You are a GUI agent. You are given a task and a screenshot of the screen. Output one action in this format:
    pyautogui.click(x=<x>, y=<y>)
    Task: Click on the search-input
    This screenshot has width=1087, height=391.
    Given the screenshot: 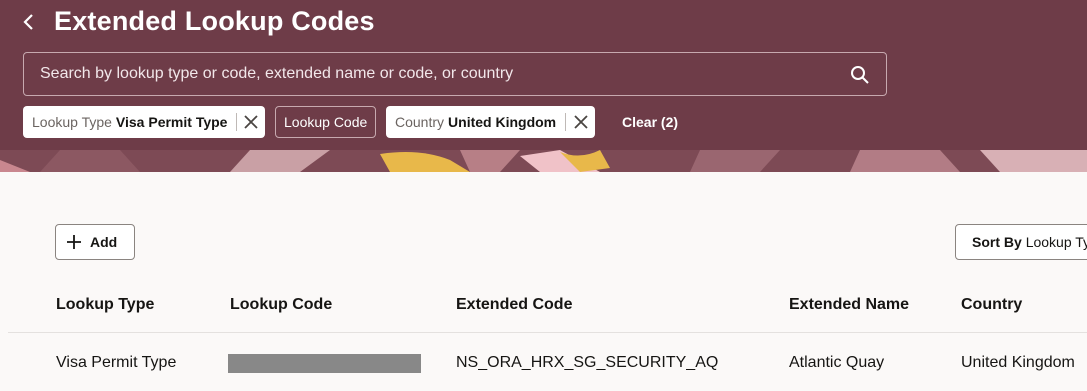 What is the action you would take?
    pyautogui.click(x=440, y=74)
    